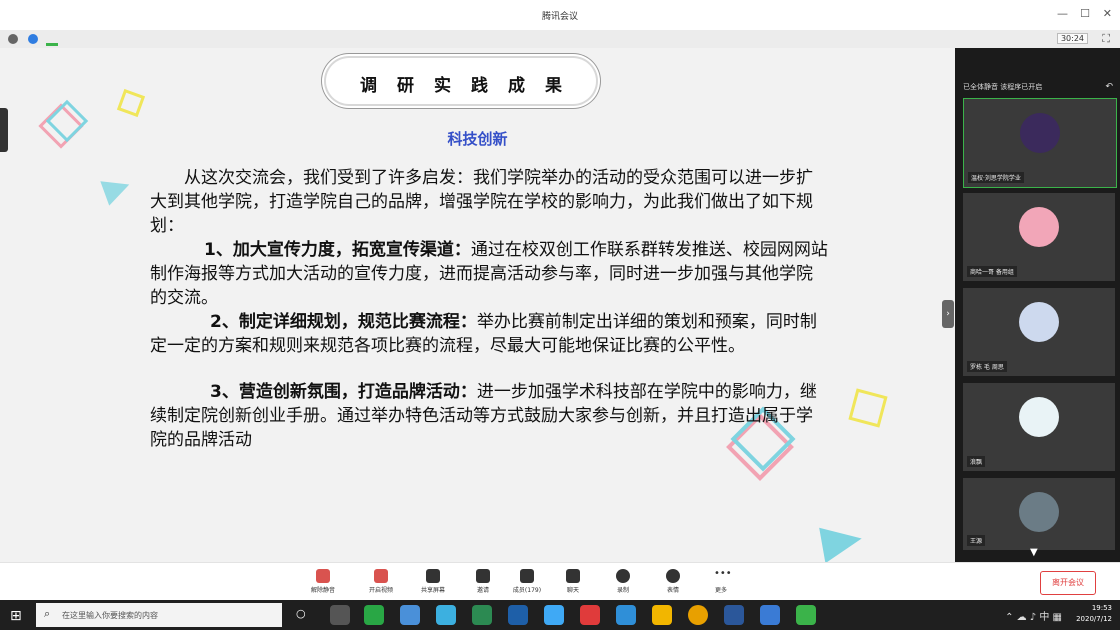 The image size is (1120, 630). I want to click on participant-name: 温权·刘思学院学业, so click(996, 177).